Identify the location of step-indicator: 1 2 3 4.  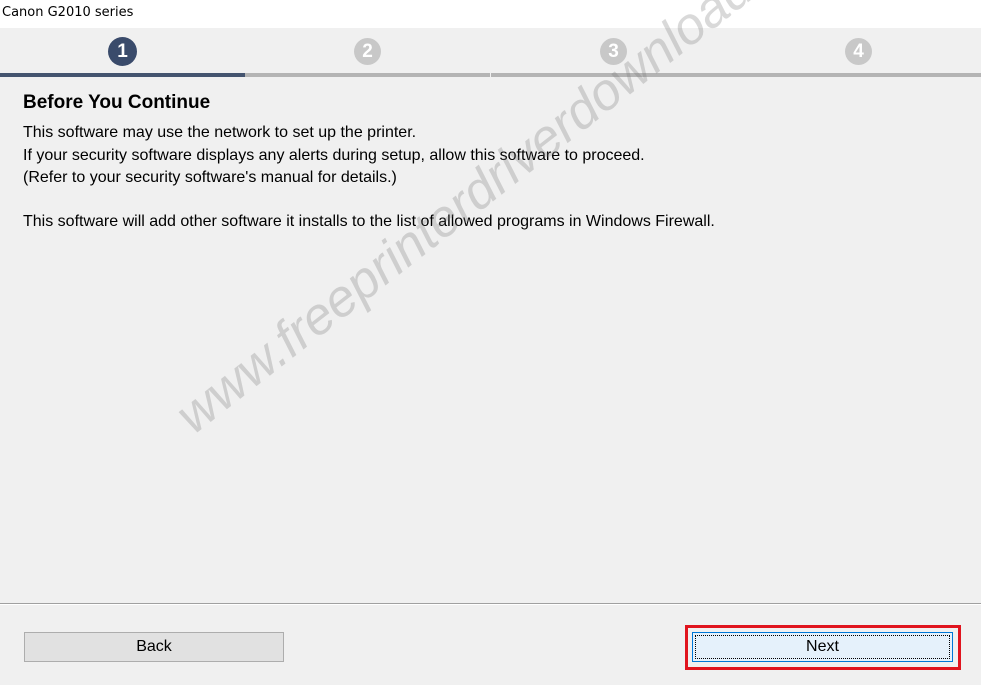
(490, 53).